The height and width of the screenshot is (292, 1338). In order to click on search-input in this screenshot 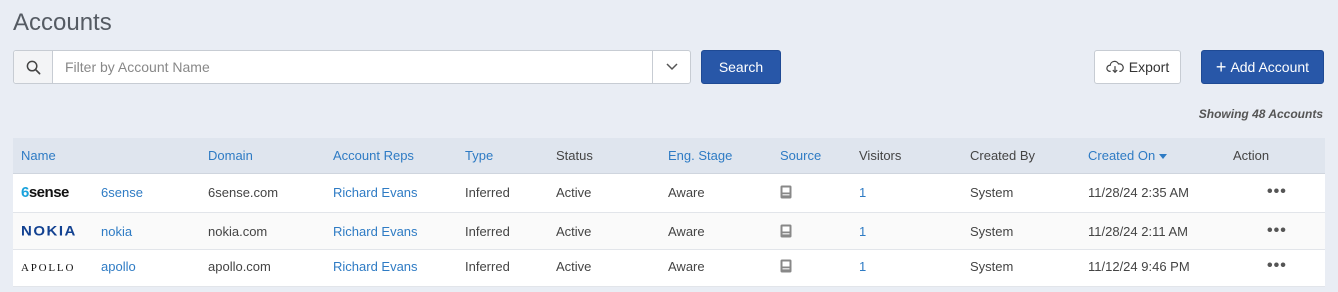, I will do `click(352, 67)`.